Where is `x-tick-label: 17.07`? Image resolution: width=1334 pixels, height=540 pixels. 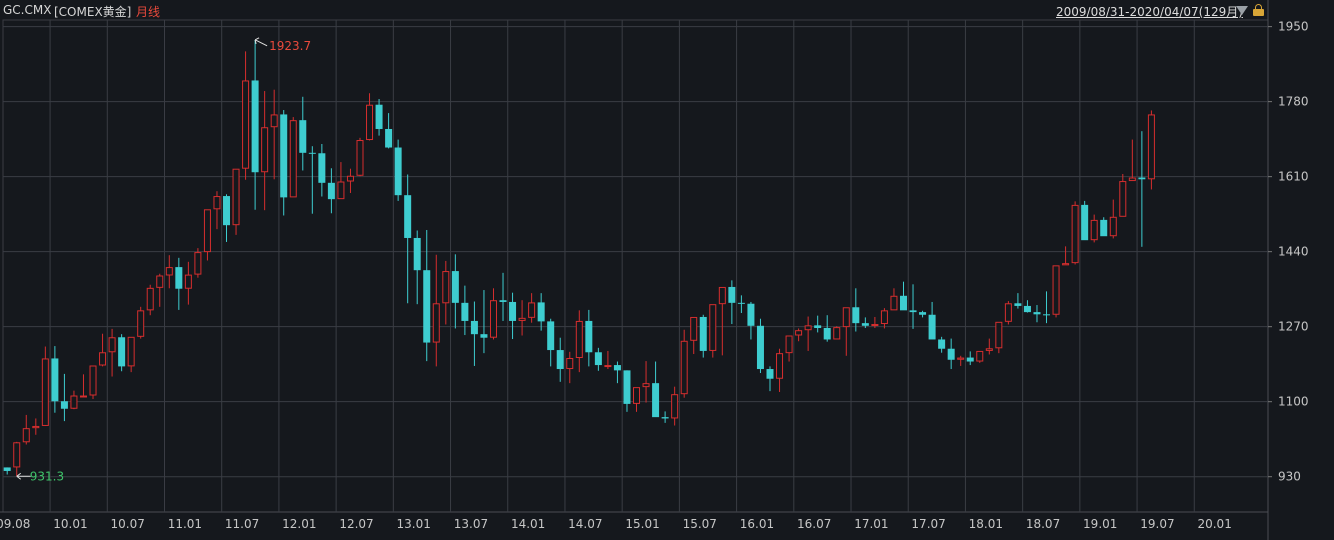 x-tick-label: 17.07 is located at coordinates (928, 524).